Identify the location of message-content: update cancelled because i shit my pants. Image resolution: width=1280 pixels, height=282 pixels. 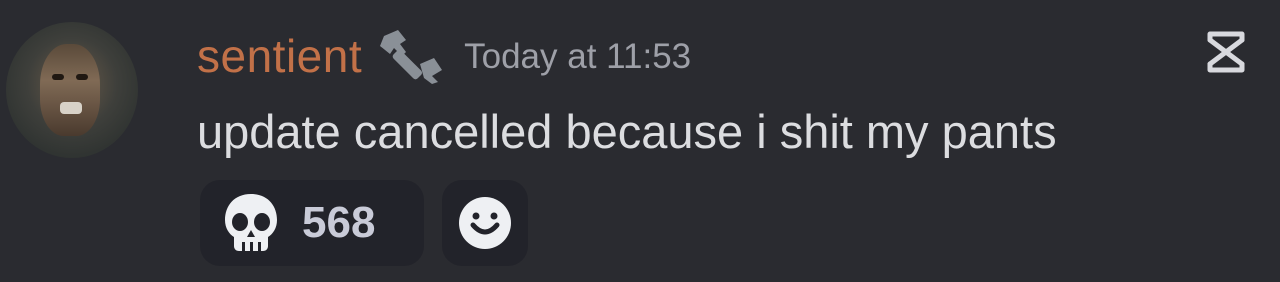
(627, 131).